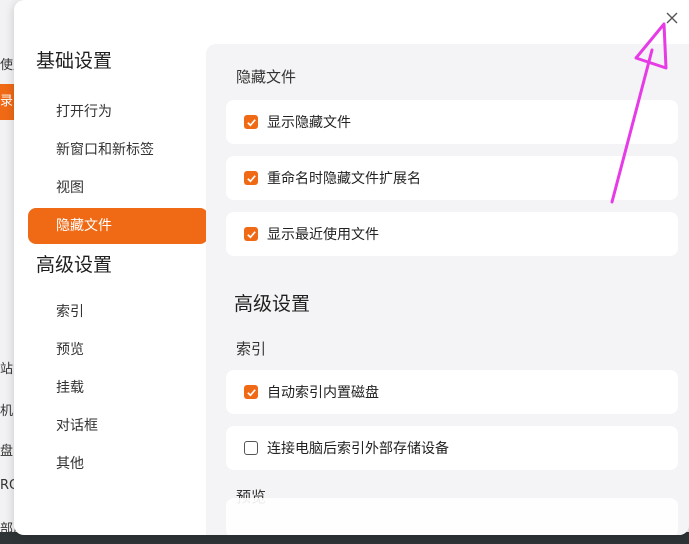 This screenshot has height=544, width=689. I want to click on sidebar-group-basic: 基础设置, so click(74, 61).